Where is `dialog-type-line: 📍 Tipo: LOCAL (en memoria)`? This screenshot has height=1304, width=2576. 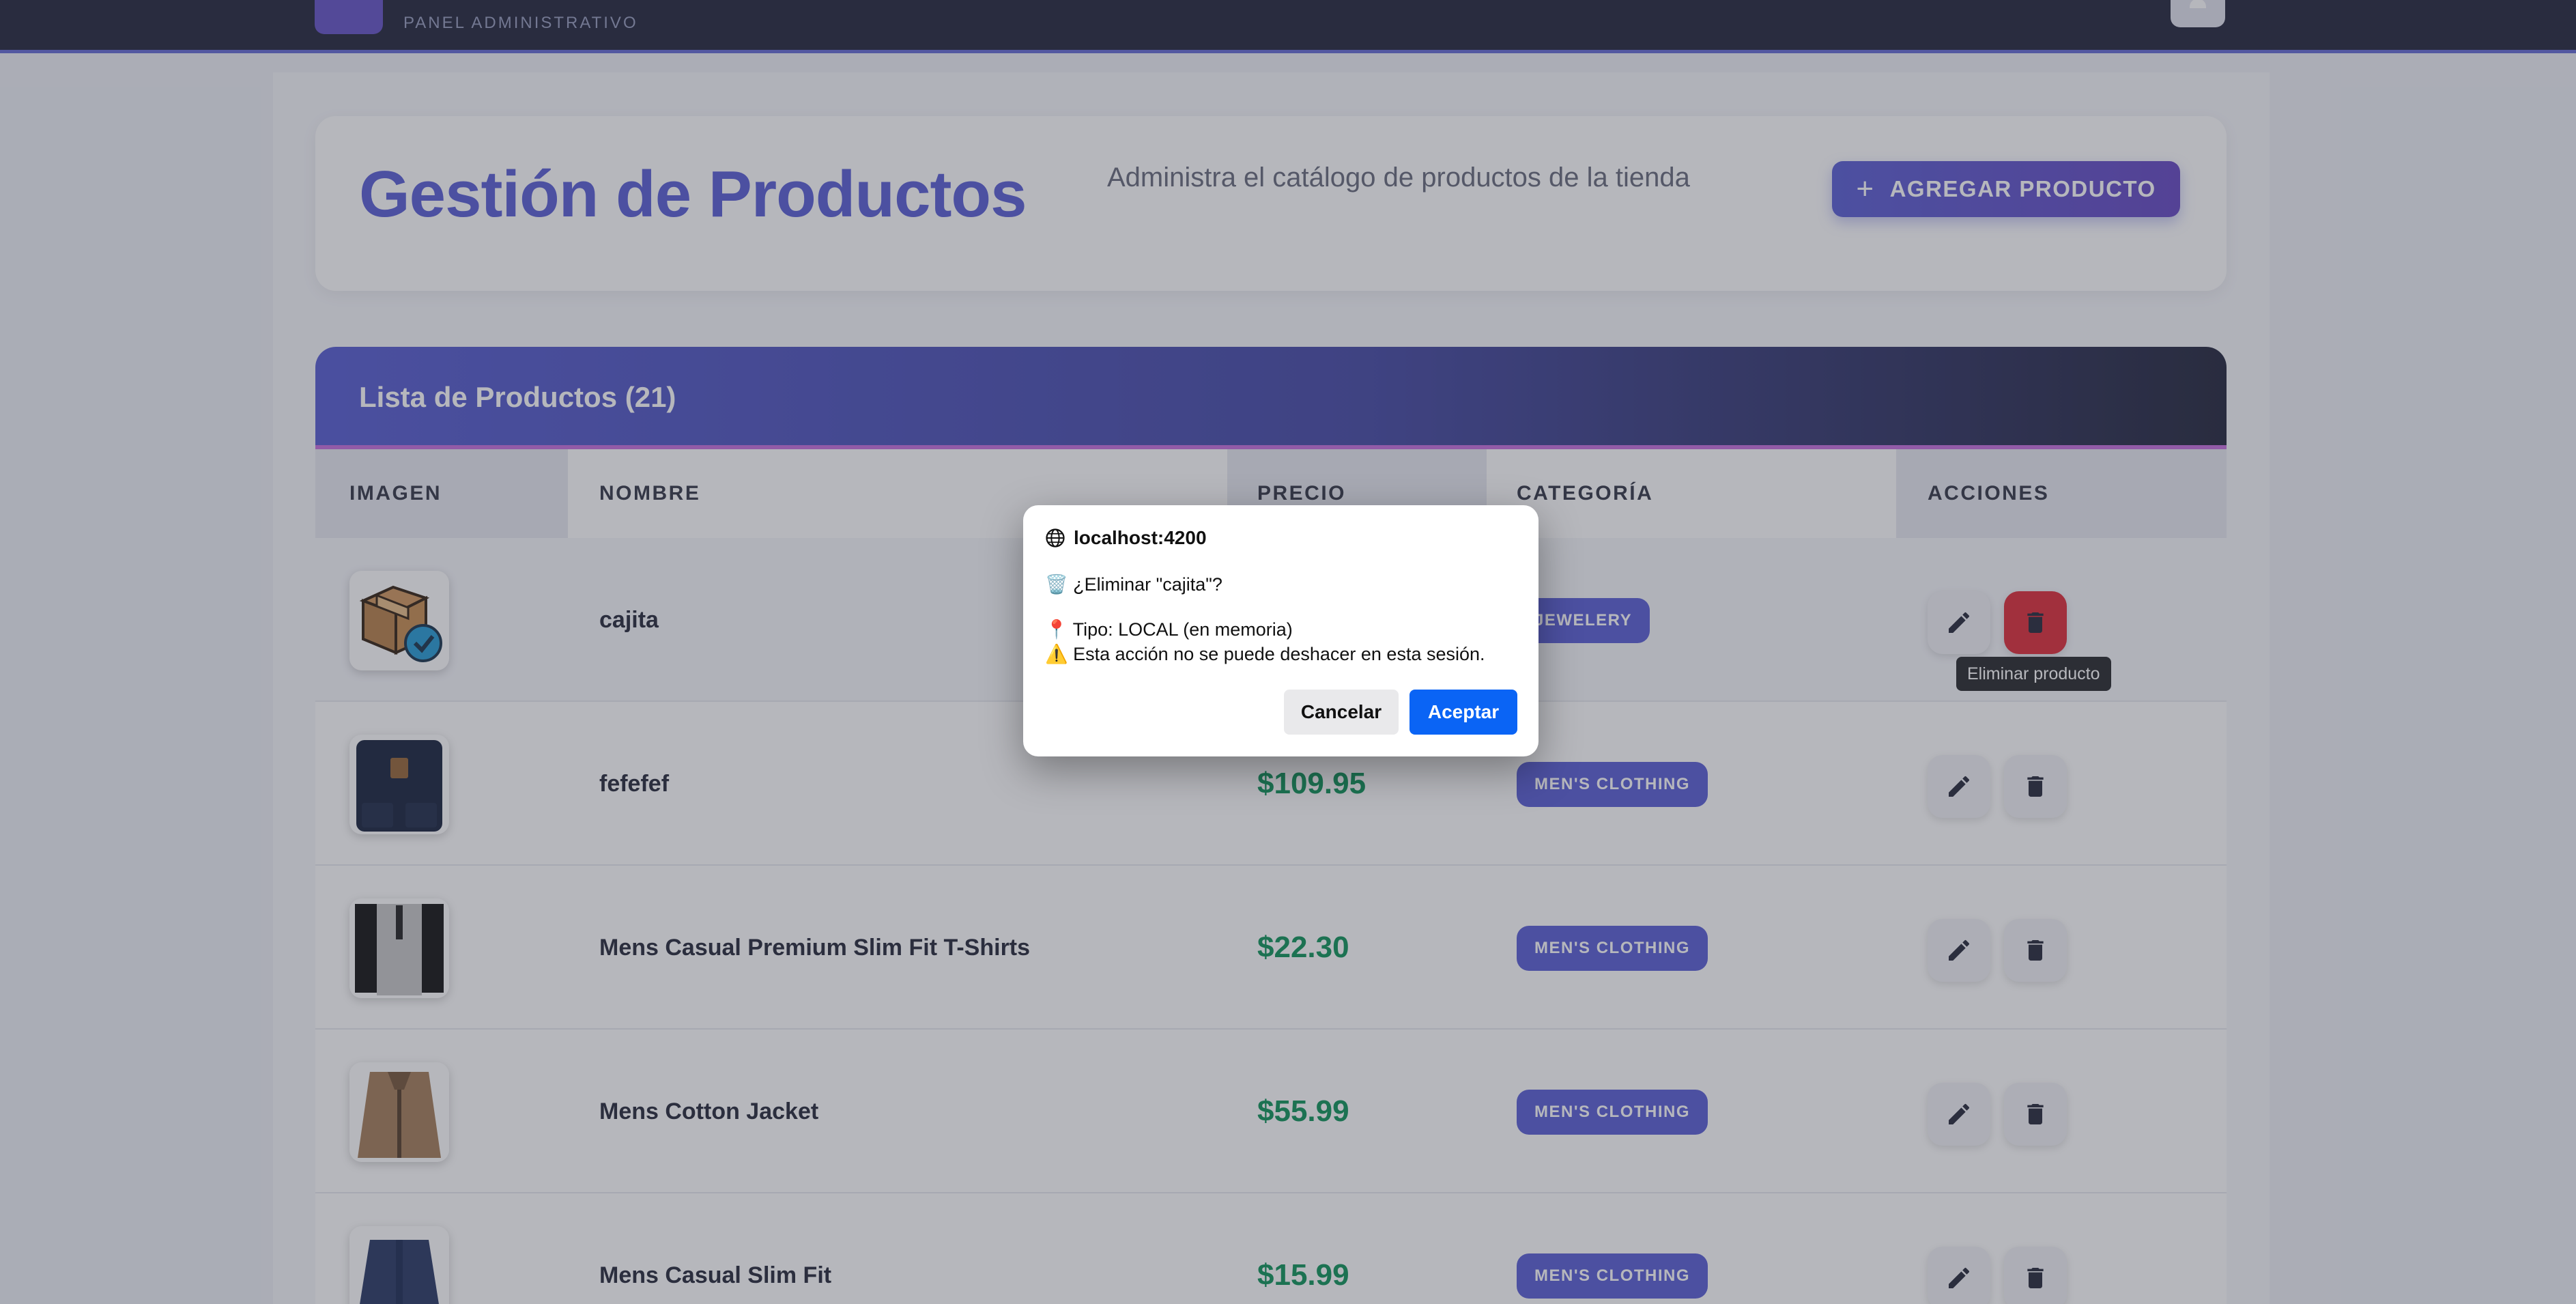
dialog-type-line: 📍 Tipo: LOCAL (en memoria) is located at coordinates (1169, 629).